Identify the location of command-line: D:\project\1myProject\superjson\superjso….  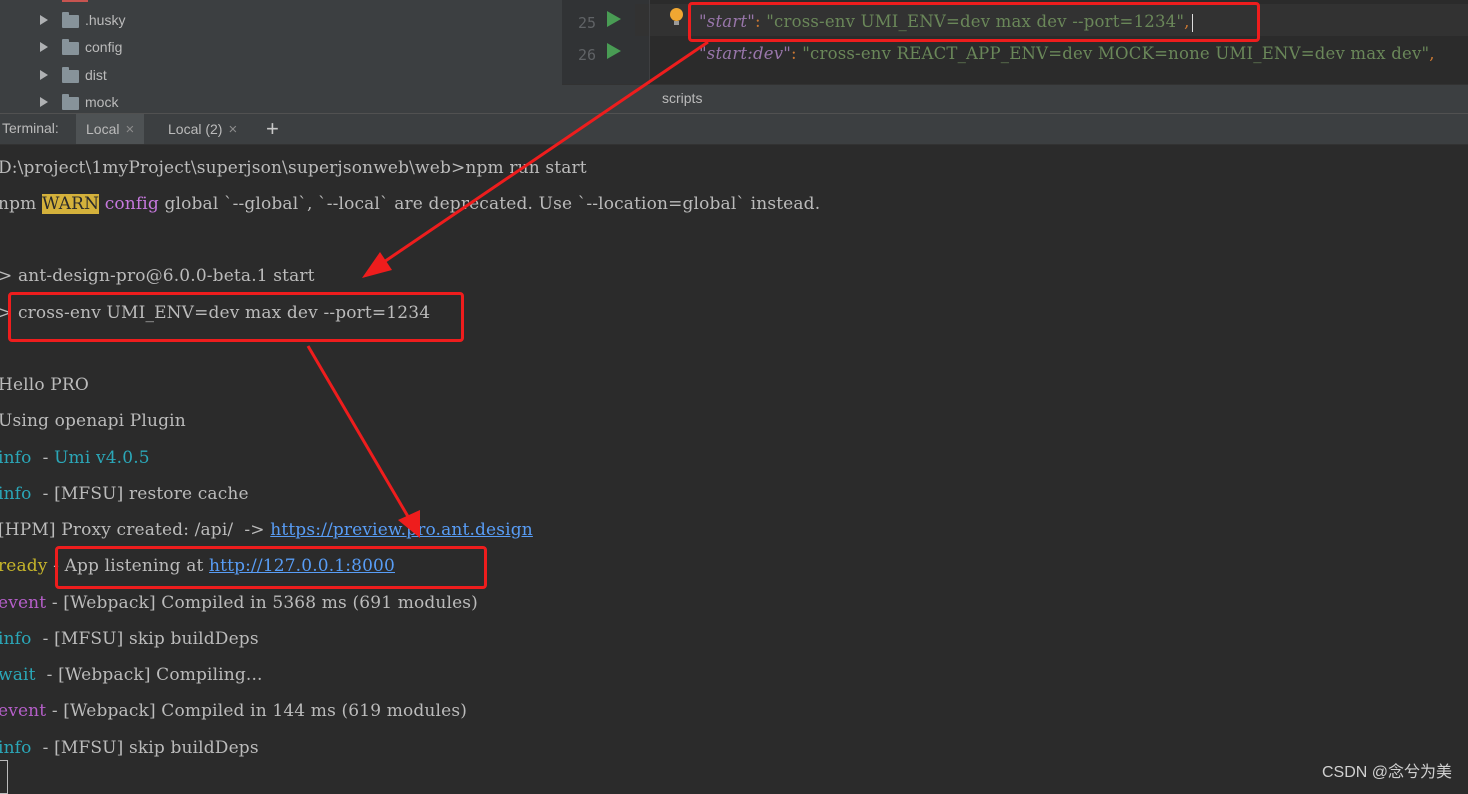
(293, 168).